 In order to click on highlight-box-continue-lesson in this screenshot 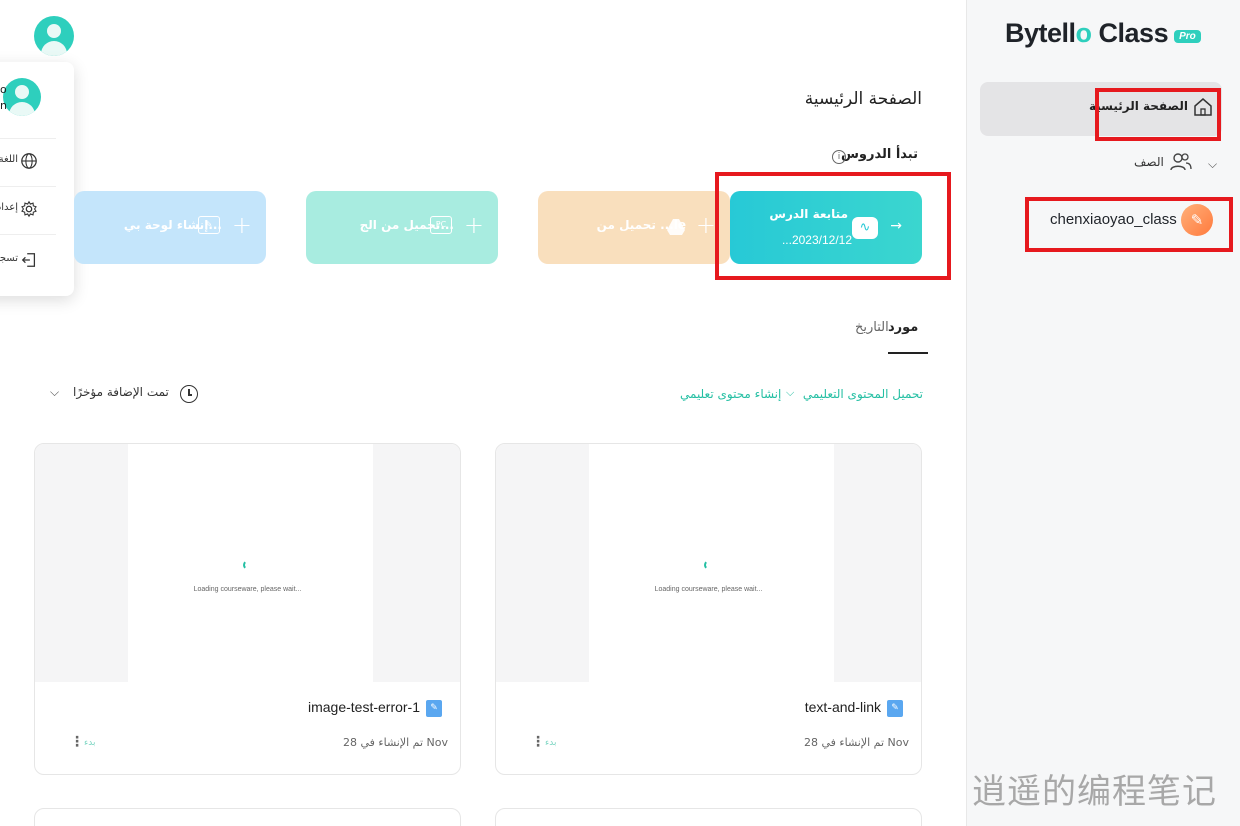, I will do `click(833, 226)`.